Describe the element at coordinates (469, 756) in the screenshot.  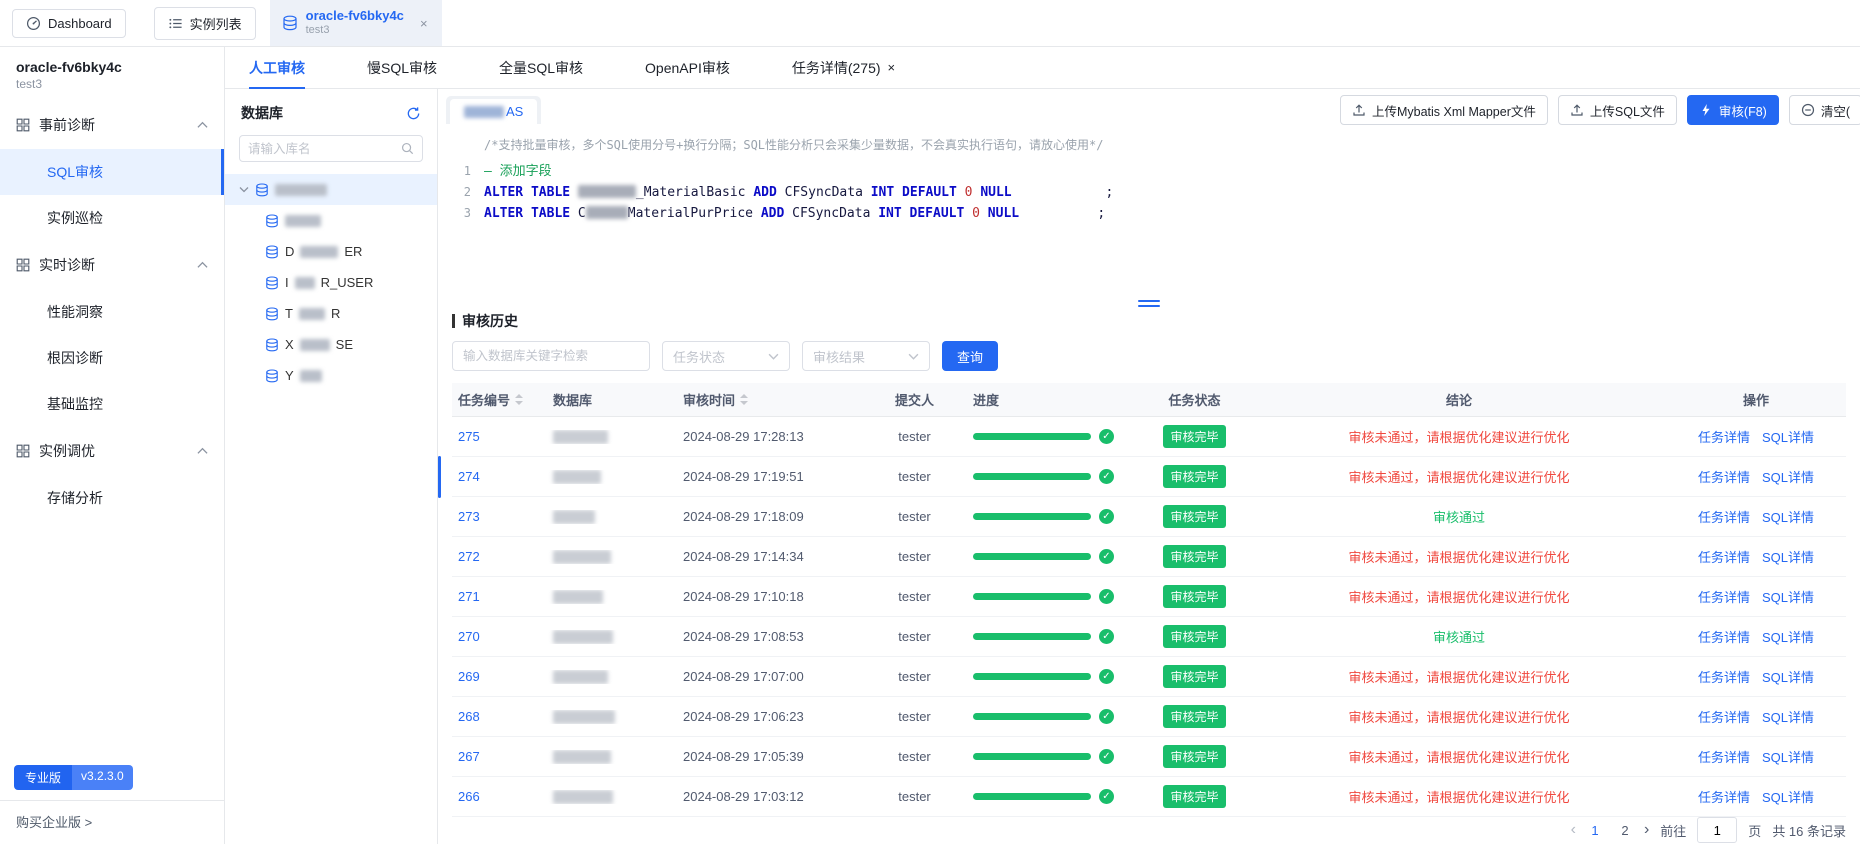
I see `task-id-link: 267` at that location.